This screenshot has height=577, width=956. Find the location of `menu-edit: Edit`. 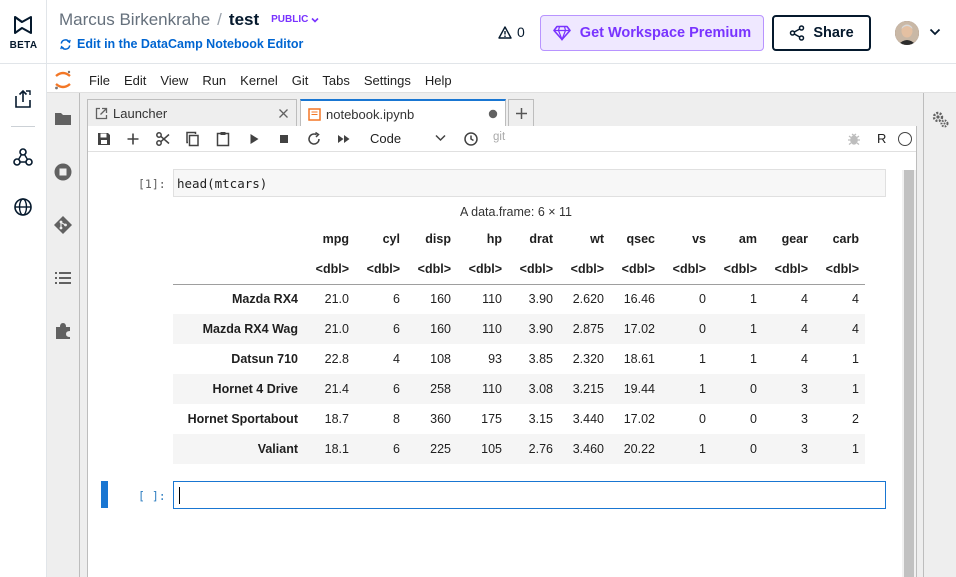

menu-edit: Edit is located at coordinates (135, 80).